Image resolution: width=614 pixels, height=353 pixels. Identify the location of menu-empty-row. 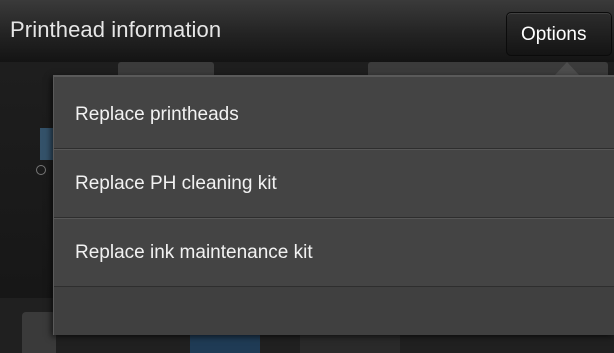
(334, 311).